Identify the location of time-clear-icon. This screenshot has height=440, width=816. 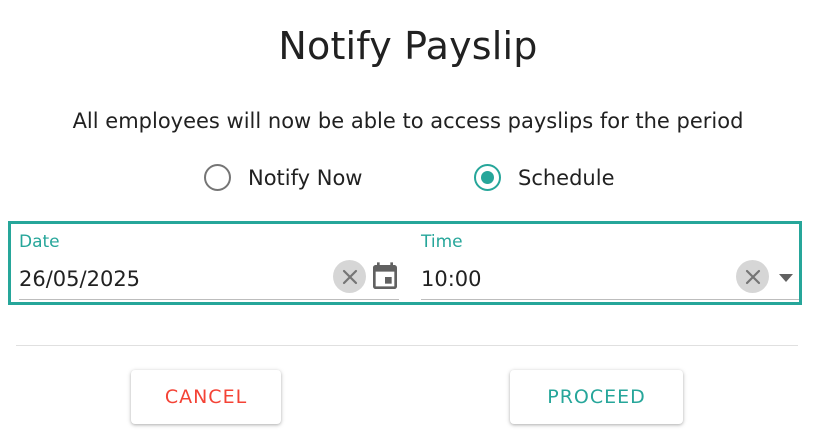
(752, 276).